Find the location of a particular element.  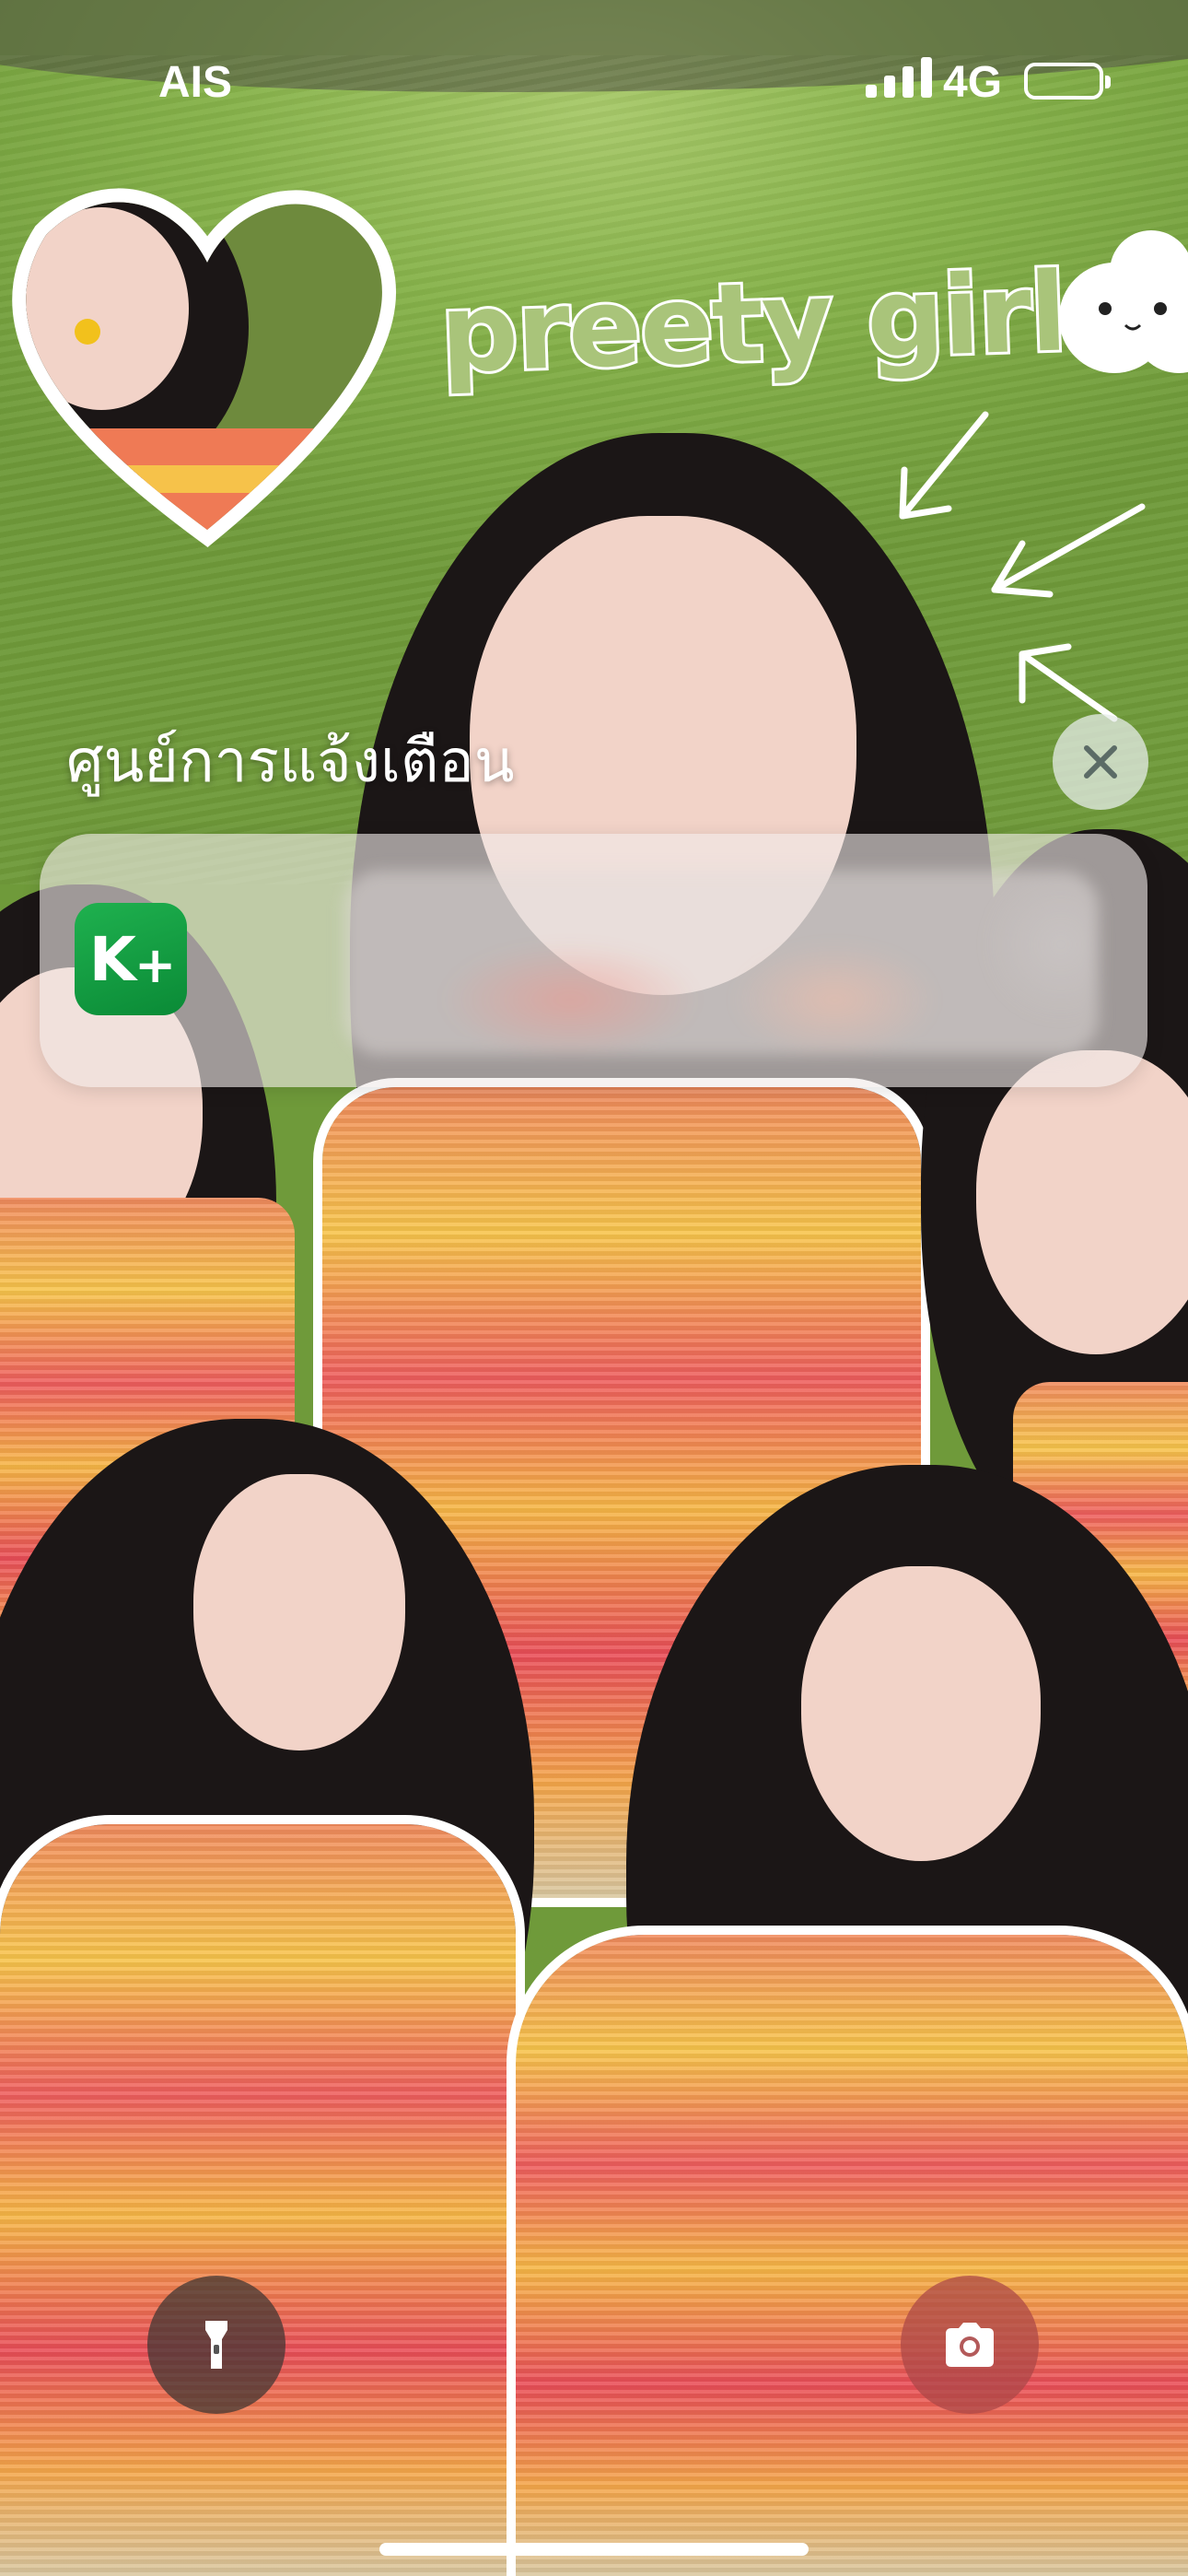

heart-photo-sticker is located at coordinates (204, 368).